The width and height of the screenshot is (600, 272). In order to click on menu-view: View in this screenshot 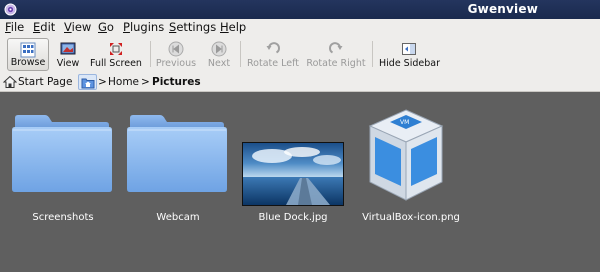, I will do `click(77, 27)`.